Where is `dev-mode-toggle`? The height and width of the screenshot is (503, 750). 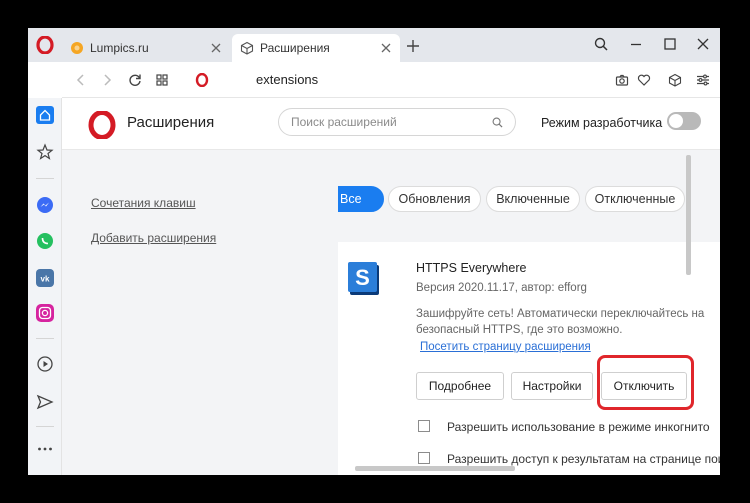 dev-mode-toggle is located at coordinates (684, 121).